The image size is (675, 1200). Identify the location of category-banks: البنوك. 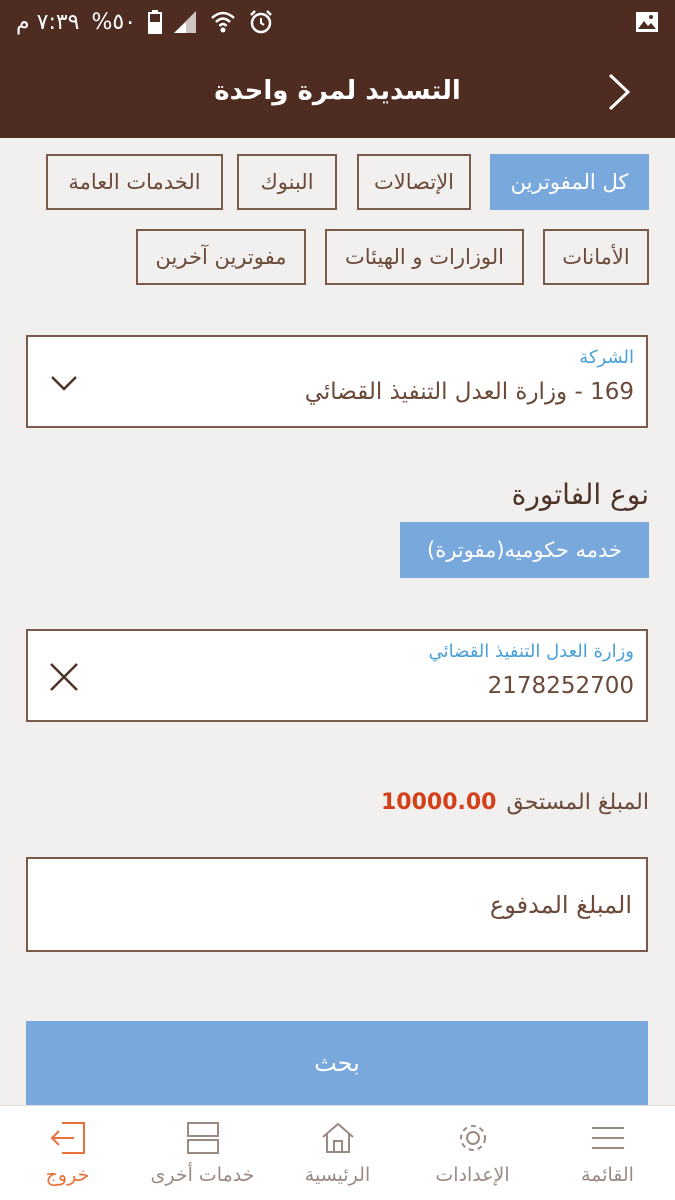
(287, 182).